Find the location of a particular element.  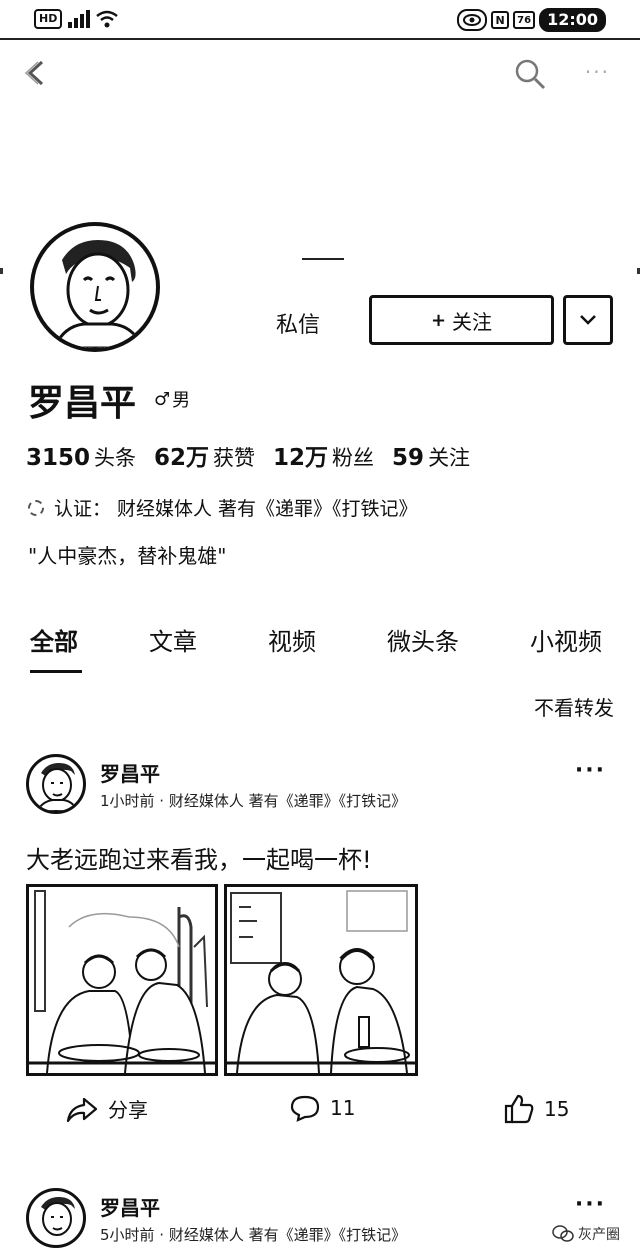

battery-icon: 76 is located at coordinates (524, 20).